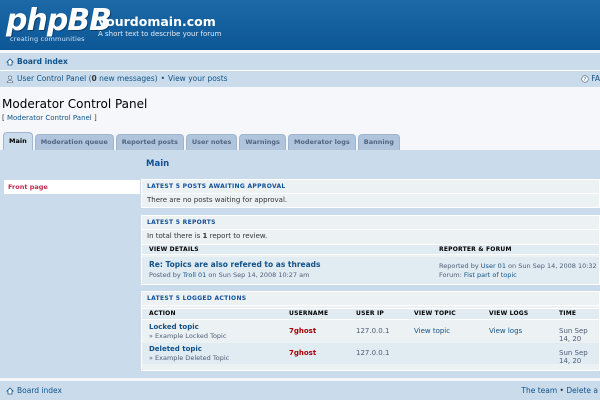  What do you see at coordinates (59, 20) in the screenshot?
I see `logo-text: phpBB` at bounding box center [59, 20].